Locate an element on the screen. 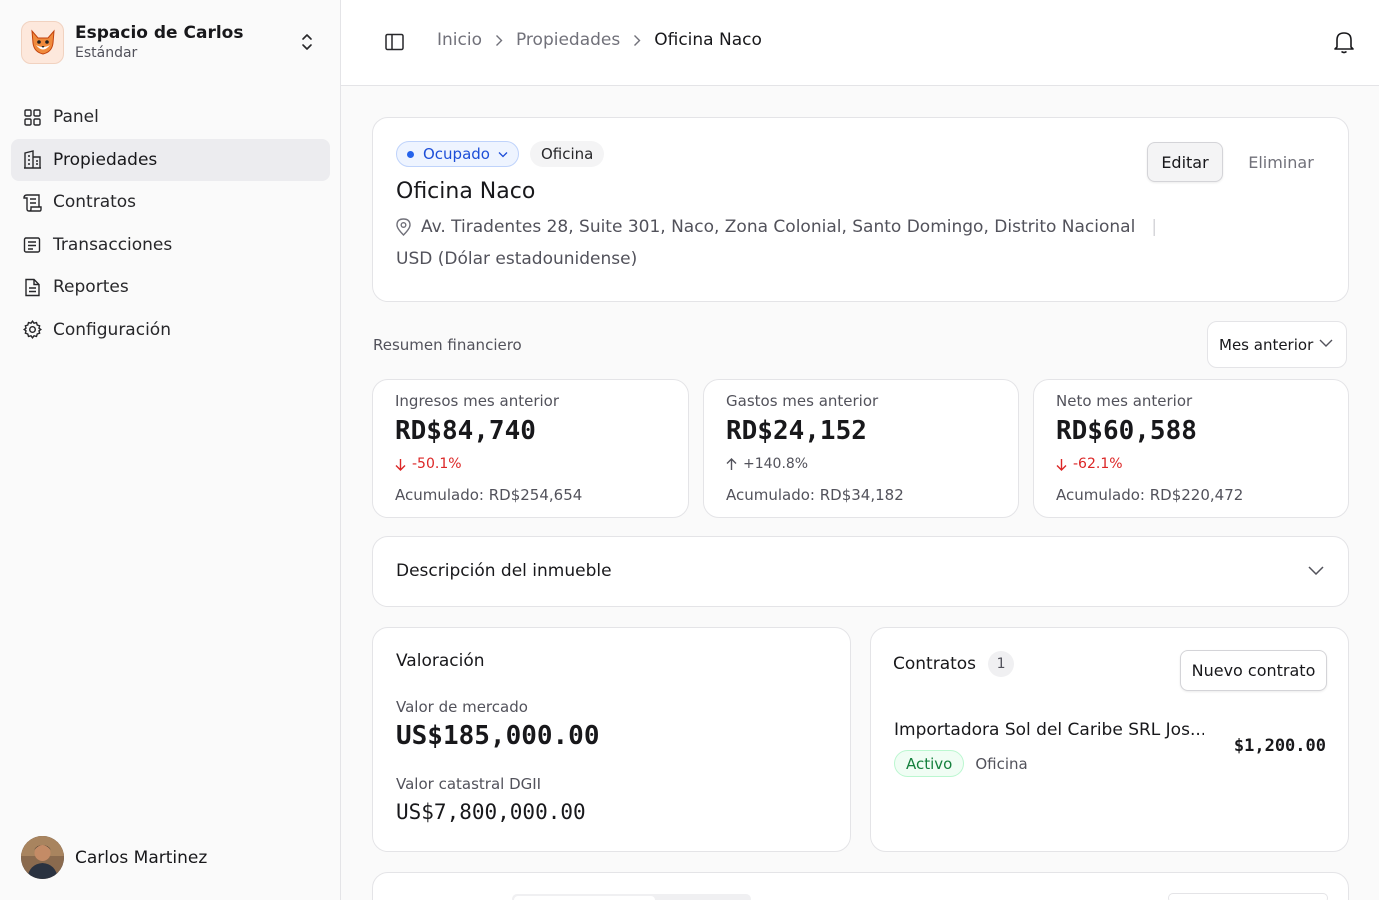 Image resolution: width=1379 pixels, height=900 pixels. sidebar-item-label: Panel is located at coordinates (76, 117).